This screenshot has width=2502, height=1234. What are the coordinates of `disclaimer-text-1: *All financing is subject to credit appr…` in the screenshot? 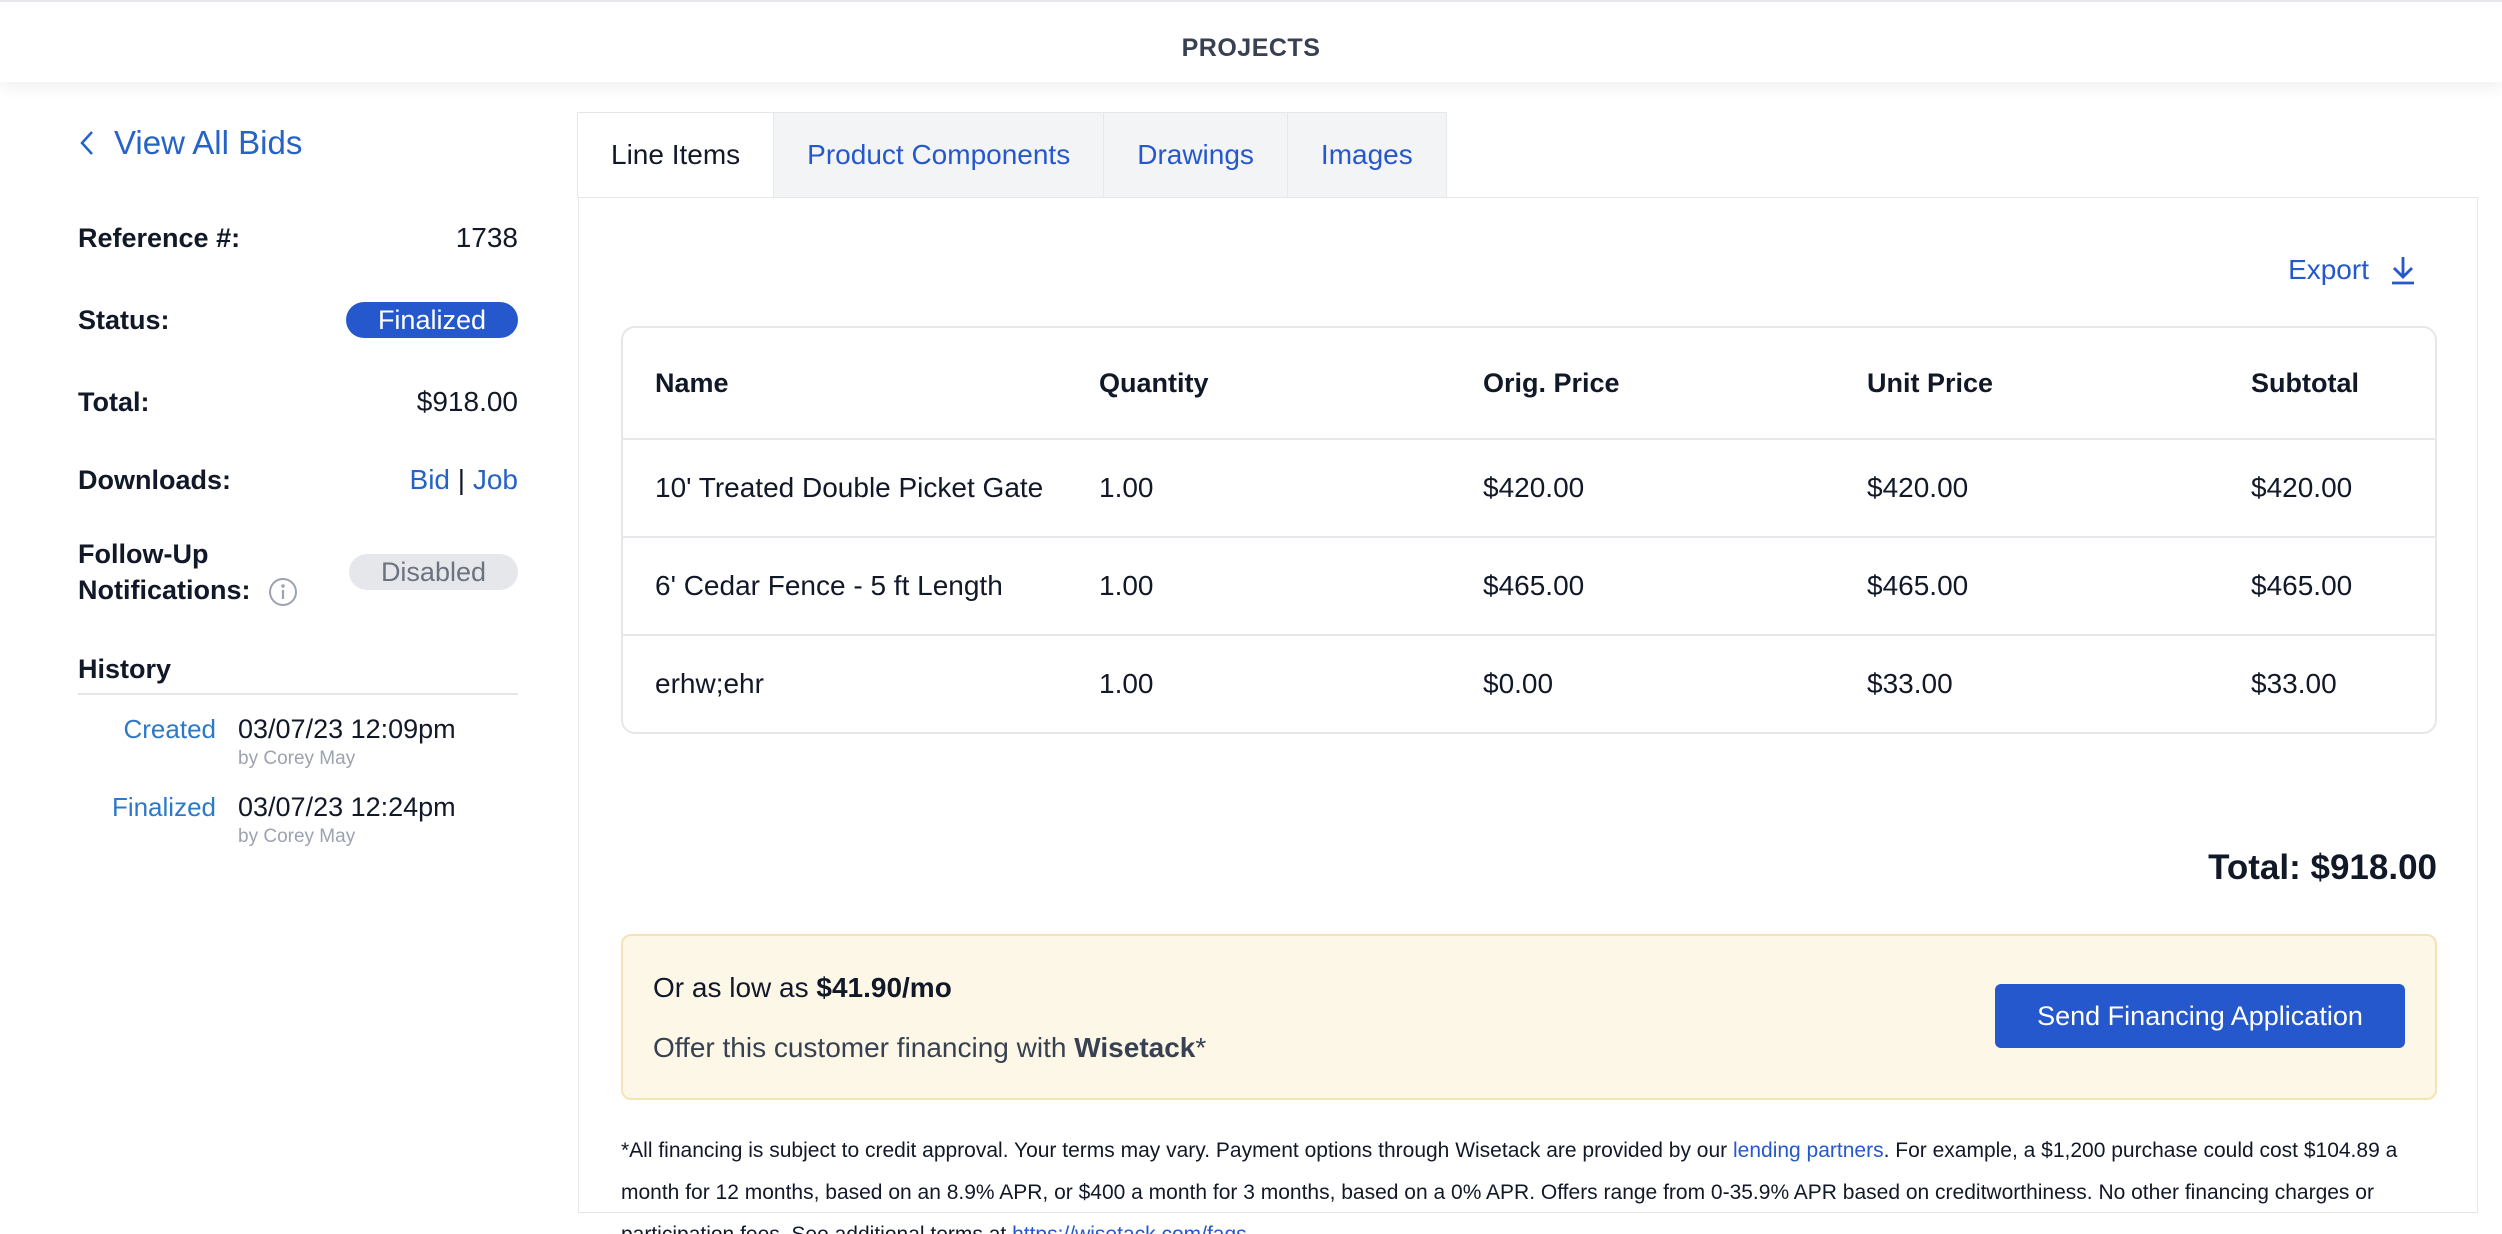 It's located at (1177, 1150).